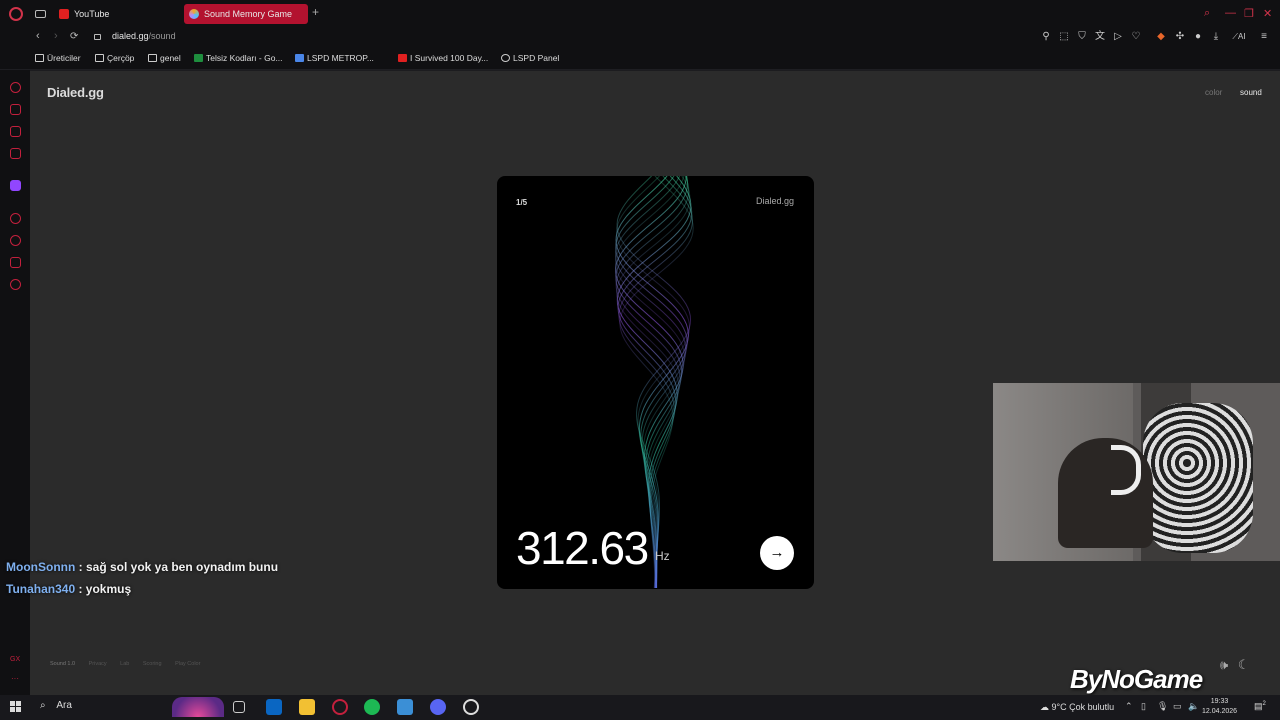 Image resolution: width=1280 pixels, height=720 pixels. Describe the element at coordinates (187, 664) in the screenshot. I see `footer-link: Play Color` at that location.